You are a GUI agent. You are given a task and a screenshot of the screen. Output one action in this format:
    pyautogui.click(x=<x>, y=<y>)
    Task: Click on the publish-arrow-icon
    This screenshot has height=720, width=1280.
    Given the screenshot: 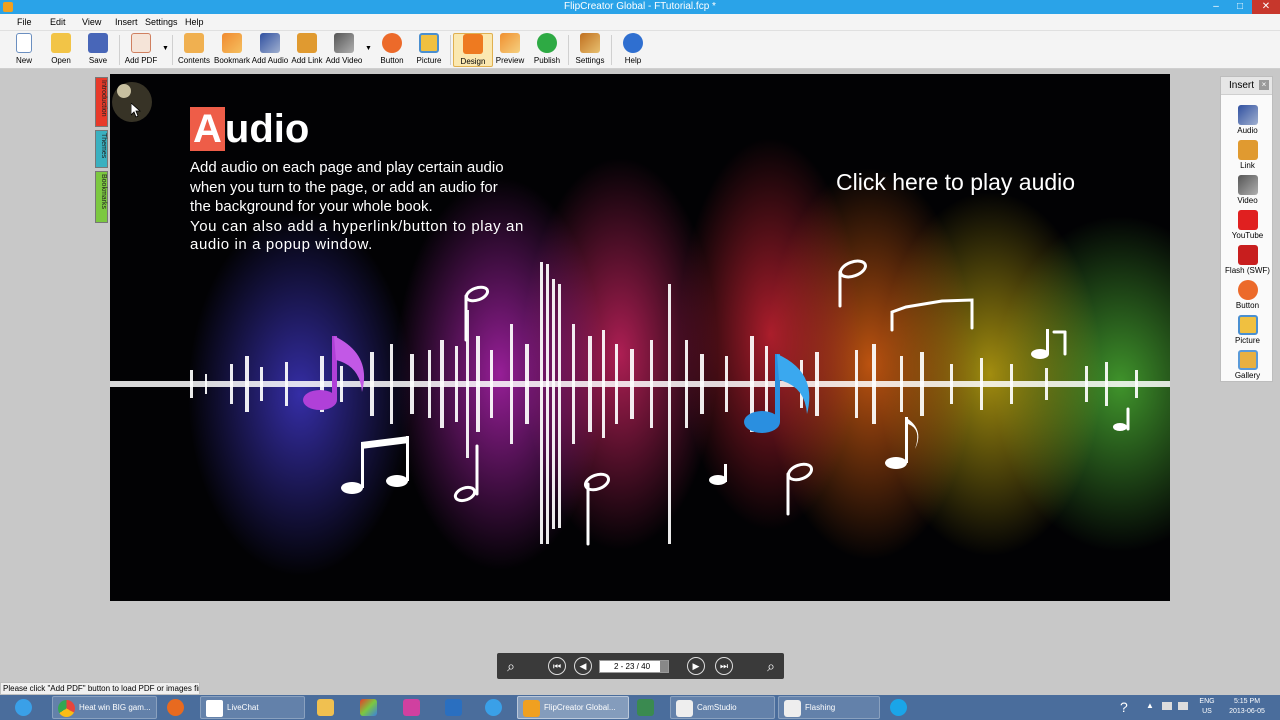 What is the action you would take?
    pyautogui.click(x=547, y=43)
    